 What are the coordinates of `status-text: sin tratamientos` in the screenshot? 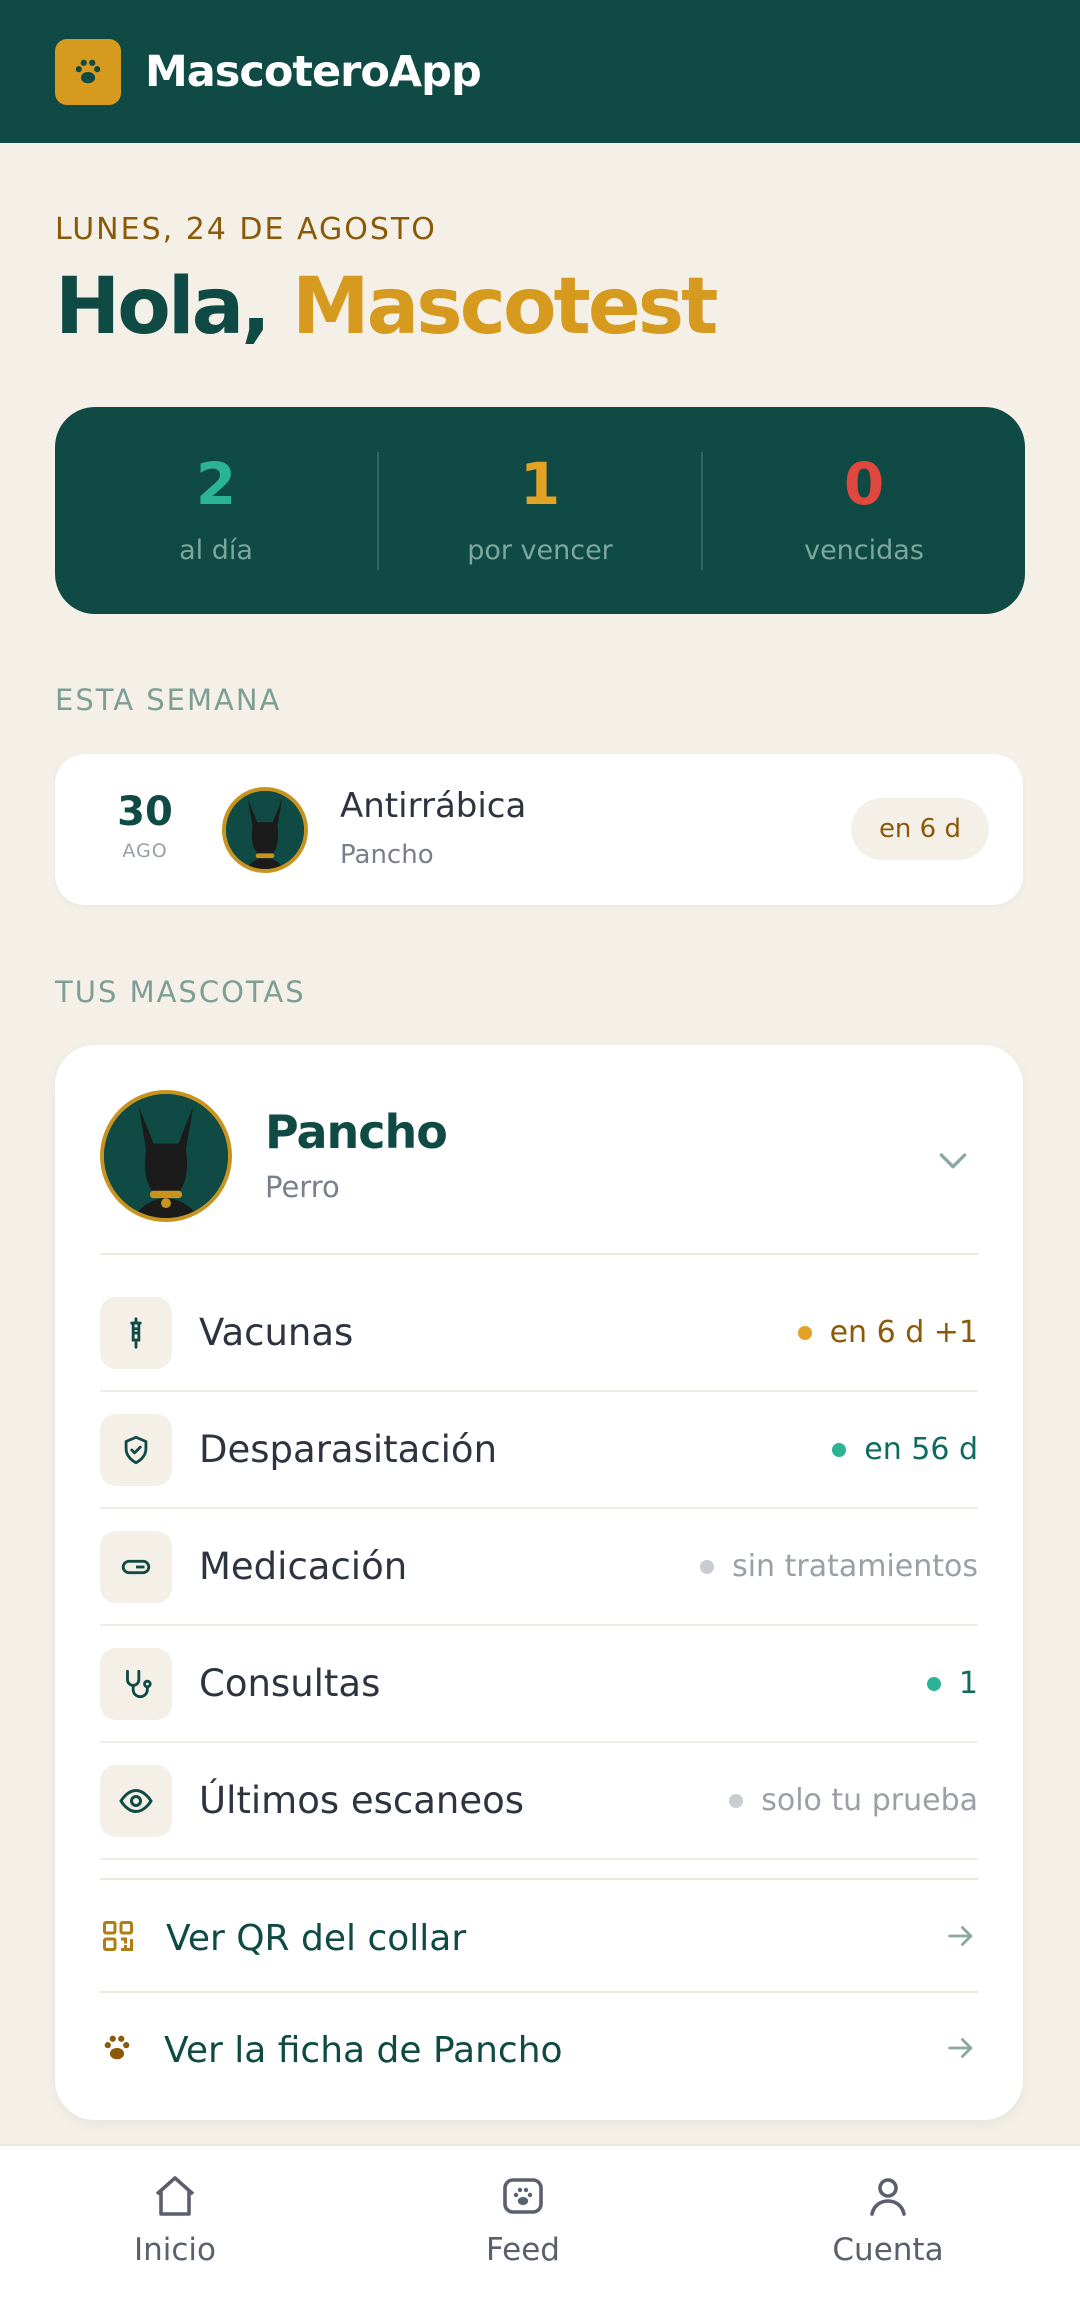 It's located at (855, 1566).